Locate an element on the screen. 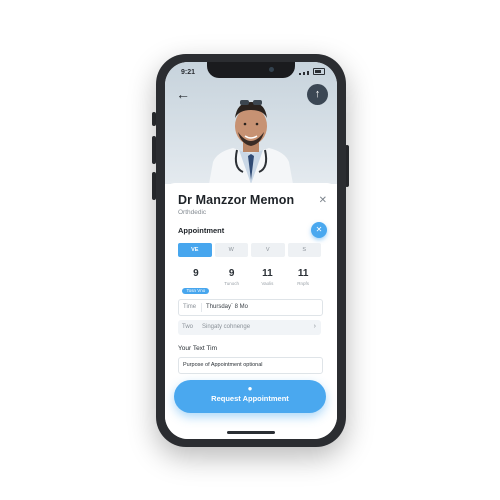 This screenshot has width=500, height=500. close-icon: ✕ is located at coordinates (323, 200).